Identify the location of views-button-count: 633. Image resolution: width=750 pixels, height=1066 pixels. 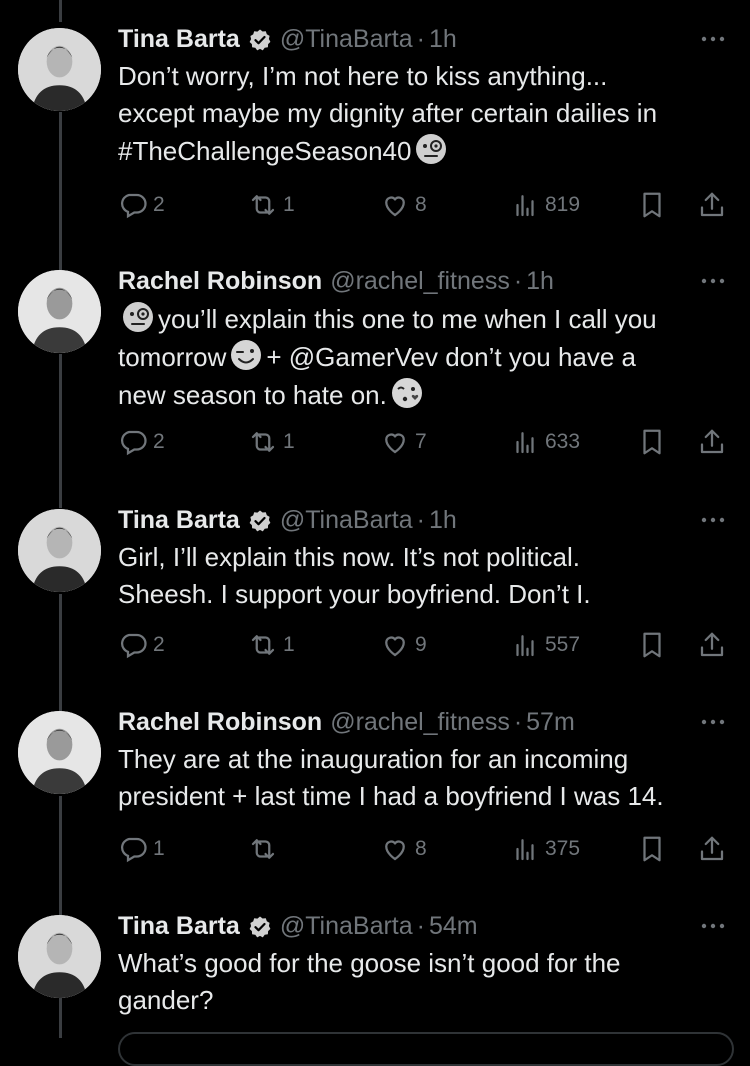
(563, 441).